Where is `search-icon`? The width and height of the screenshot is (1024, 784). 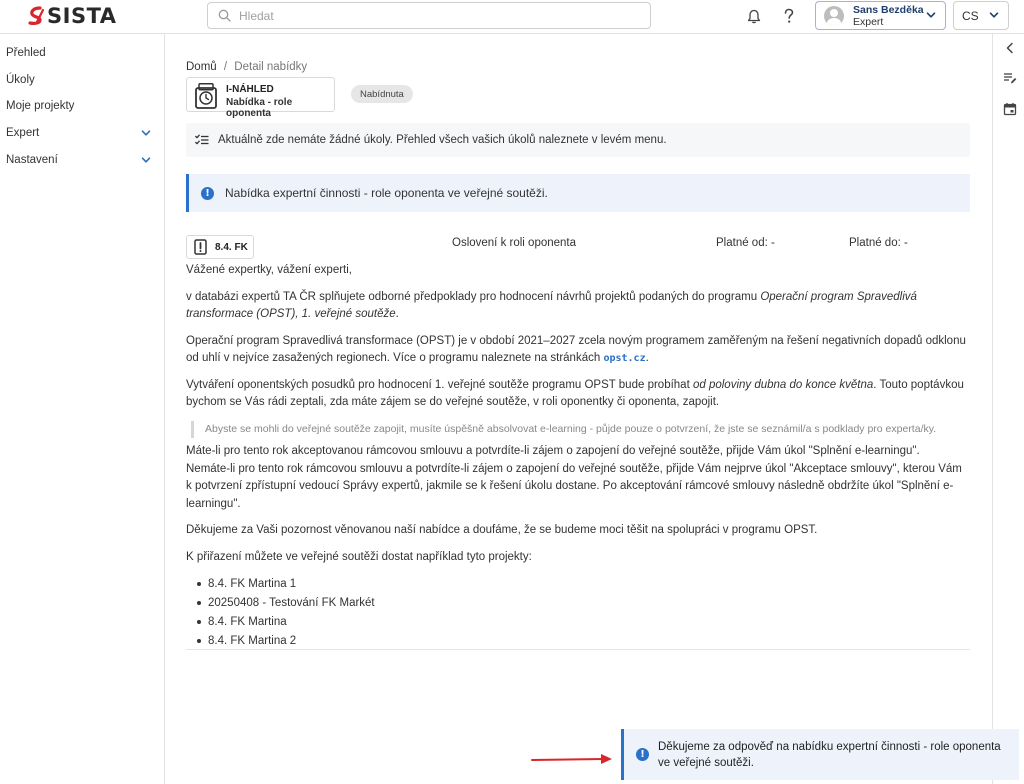
search-icon is located at coordinates (224, 15).